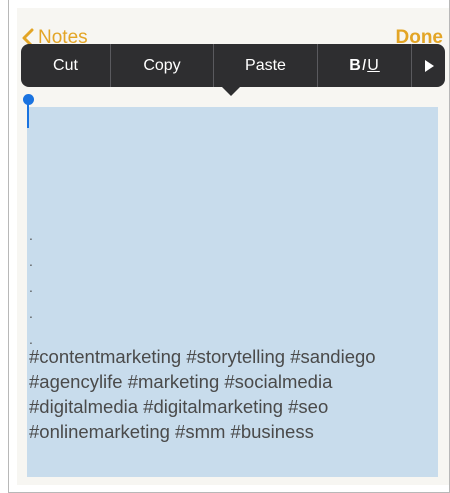  What do you see at coordinates (181, 381) in the screenshot?
I see `hashtag-line: #agencylife #marketing #socialmedia` at bounding box center [181, 381].